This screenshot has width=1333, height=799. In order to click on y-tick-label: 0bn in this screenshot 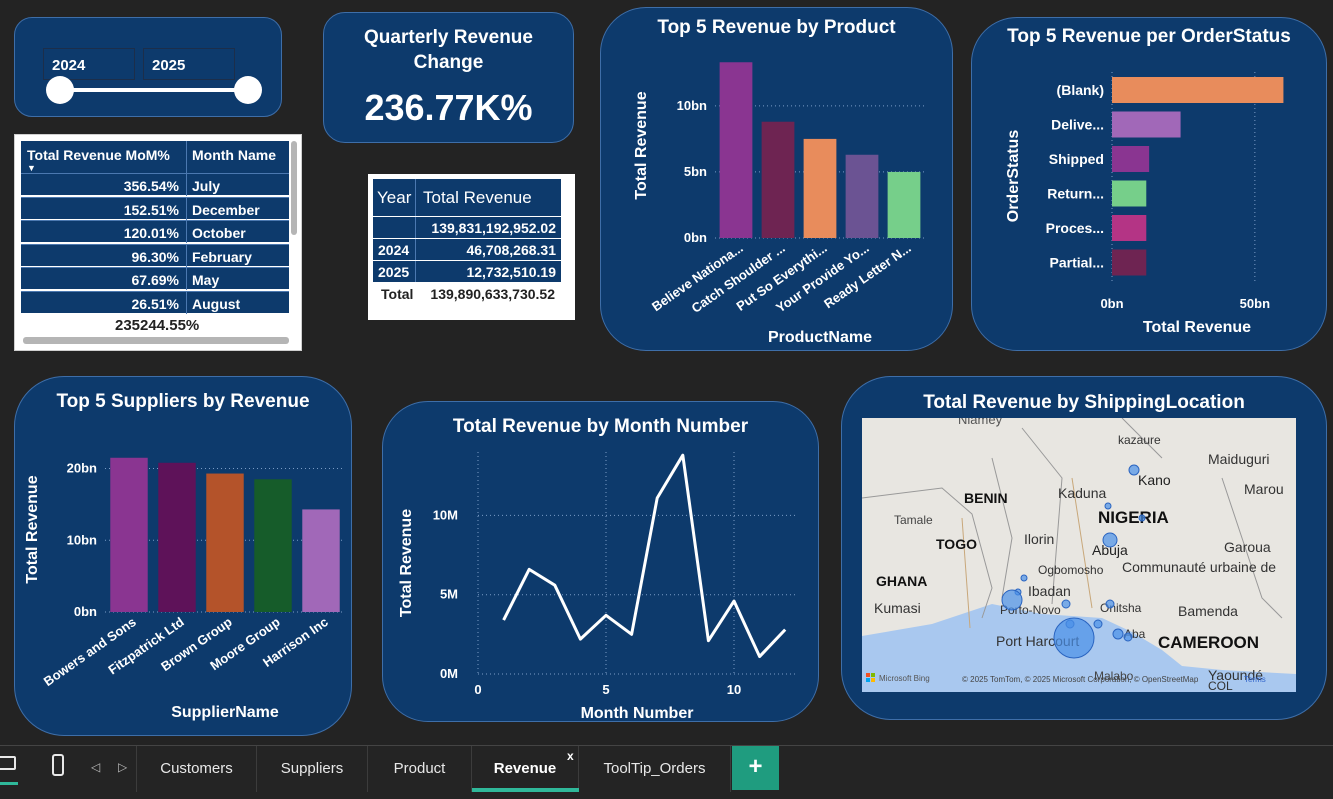, I will do `click(695, 237)`.